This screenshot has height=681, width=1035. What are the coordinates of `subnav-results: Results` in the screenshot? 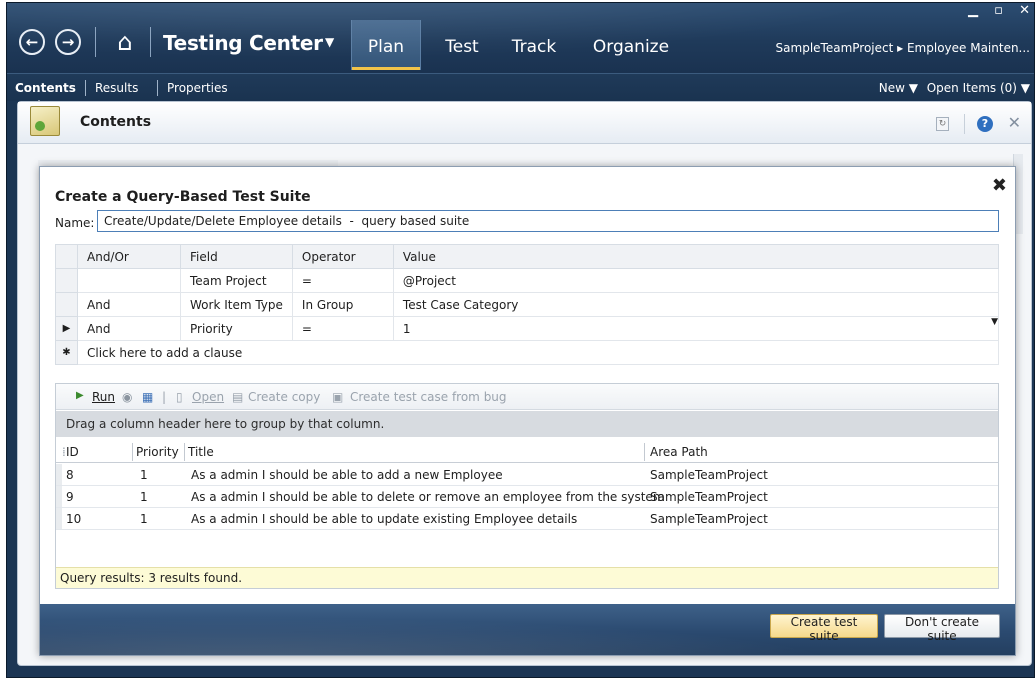 It's located at (116, 88).